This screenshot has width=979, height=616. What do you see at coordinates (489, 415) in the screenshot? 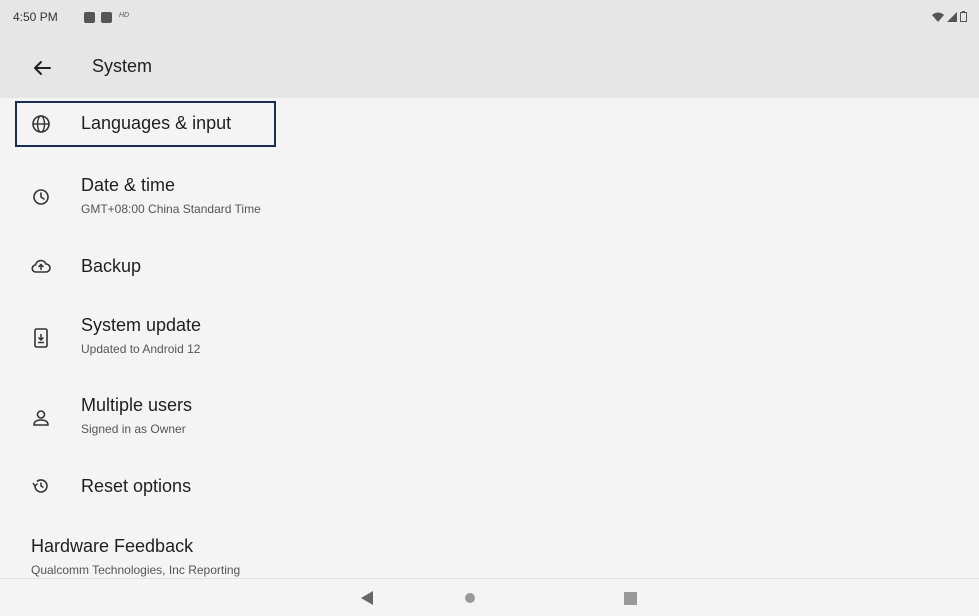
I see `list-item-multiple-users: Multiple users Signed in as Owner` at bounding box center [489, 415].